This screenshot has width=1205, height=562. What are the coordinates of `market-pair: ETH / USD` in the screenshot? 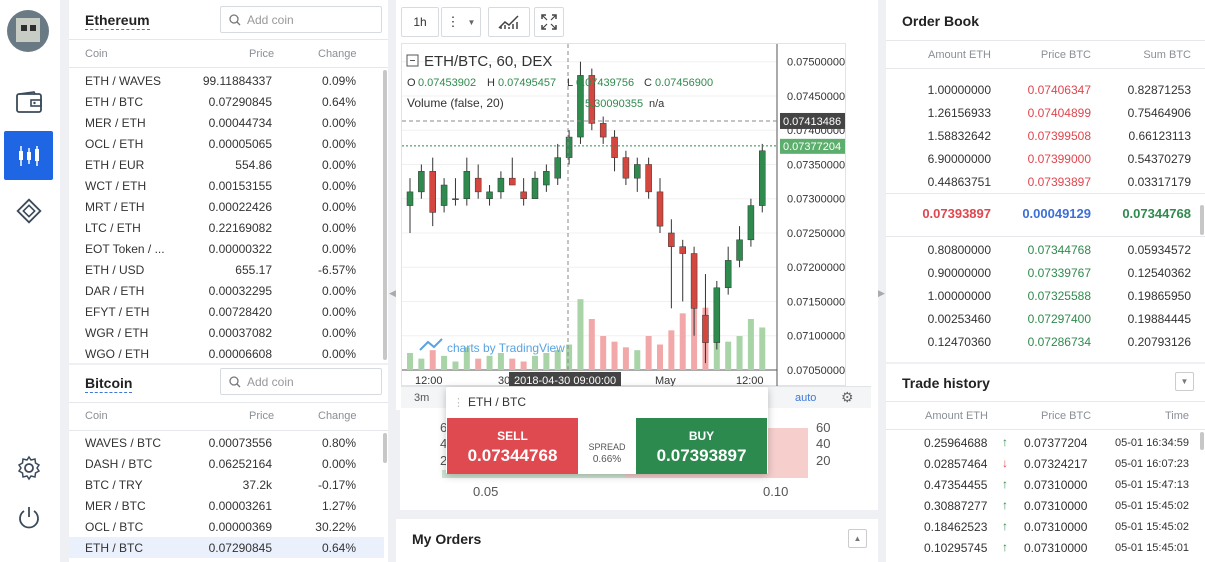 It's located at (115, 270).